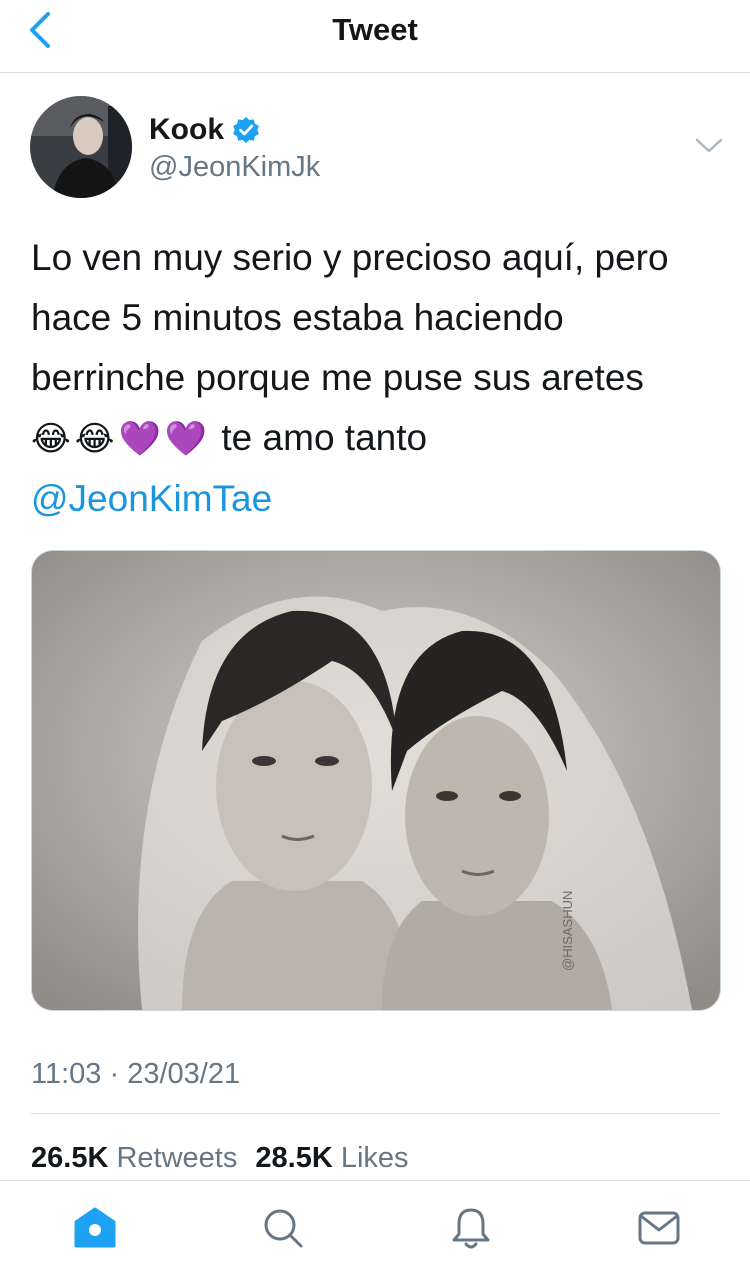  Describe the element at coordinates (375, 1113) in the screenshot. I see `divider` at that location.